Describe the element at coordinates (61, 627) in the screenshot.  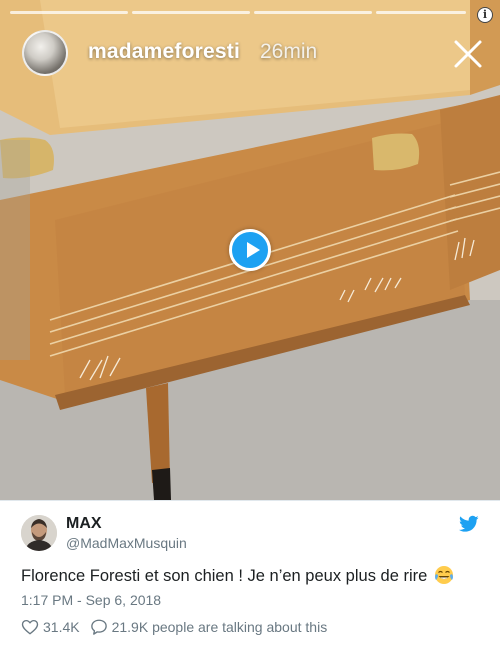
I see `like-count: 31.4K` at that location.